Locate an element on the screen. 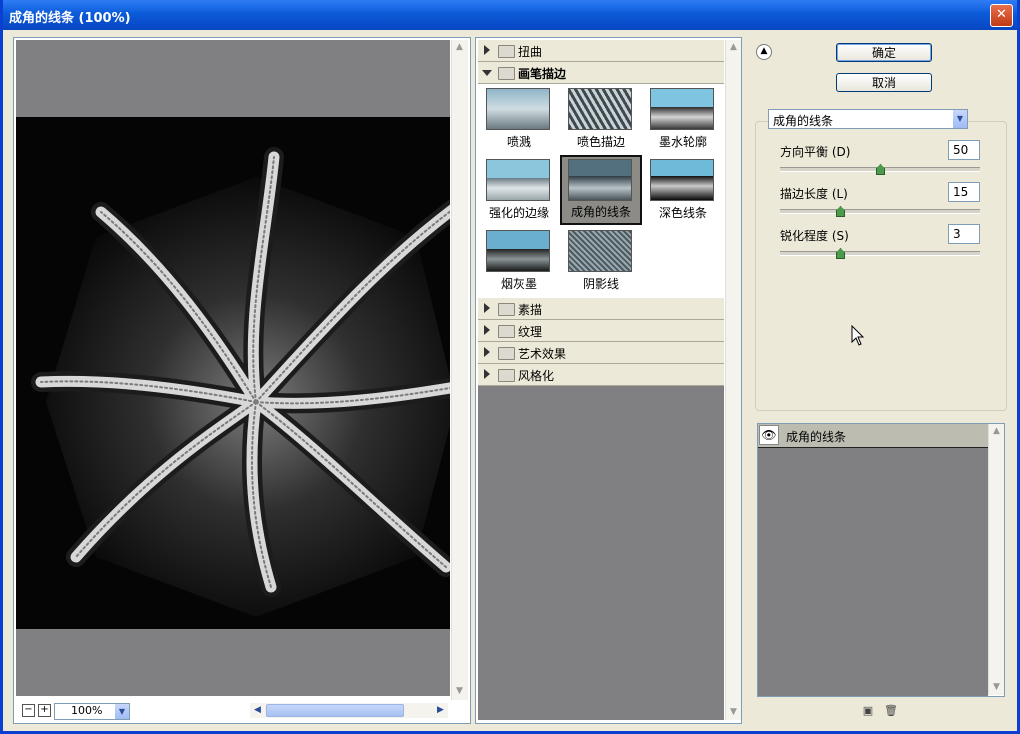 The width and height of the screenshot is (1020, 734). scroll-left-icon: ◀ is located at coordinates (257, 710).